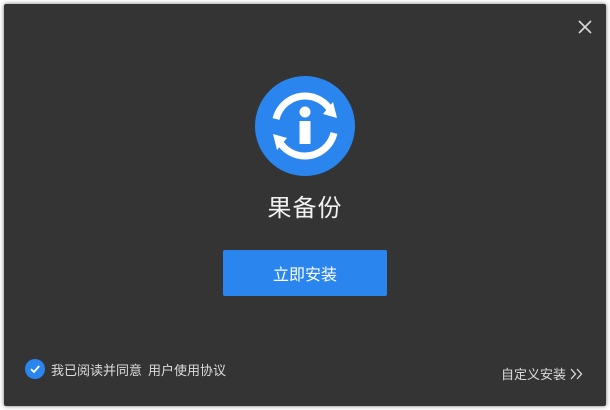 The height and width of the screenshot is (410, 610). What do you see at coordinates (305, 208) in the screenshot?
I see `app-name: 果备份` at bounding box center [305, 208].